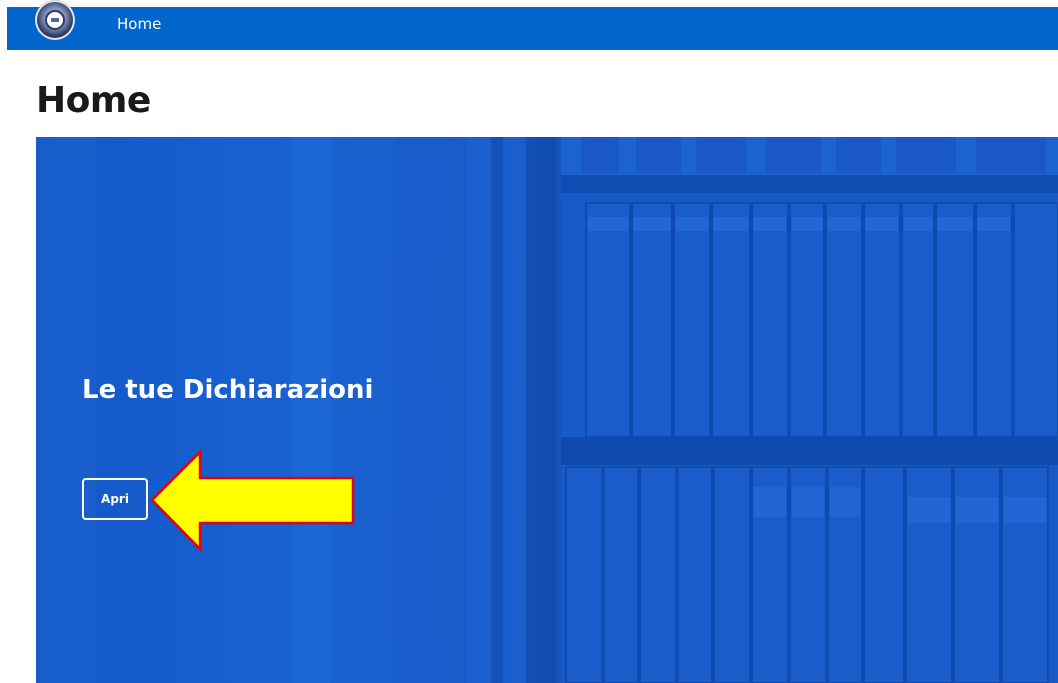 The width and height of the screenshot is (1058, 683). Describe the element at coordinates (115, 499) in the screenshot. I see `open-button: Apri` at that location.